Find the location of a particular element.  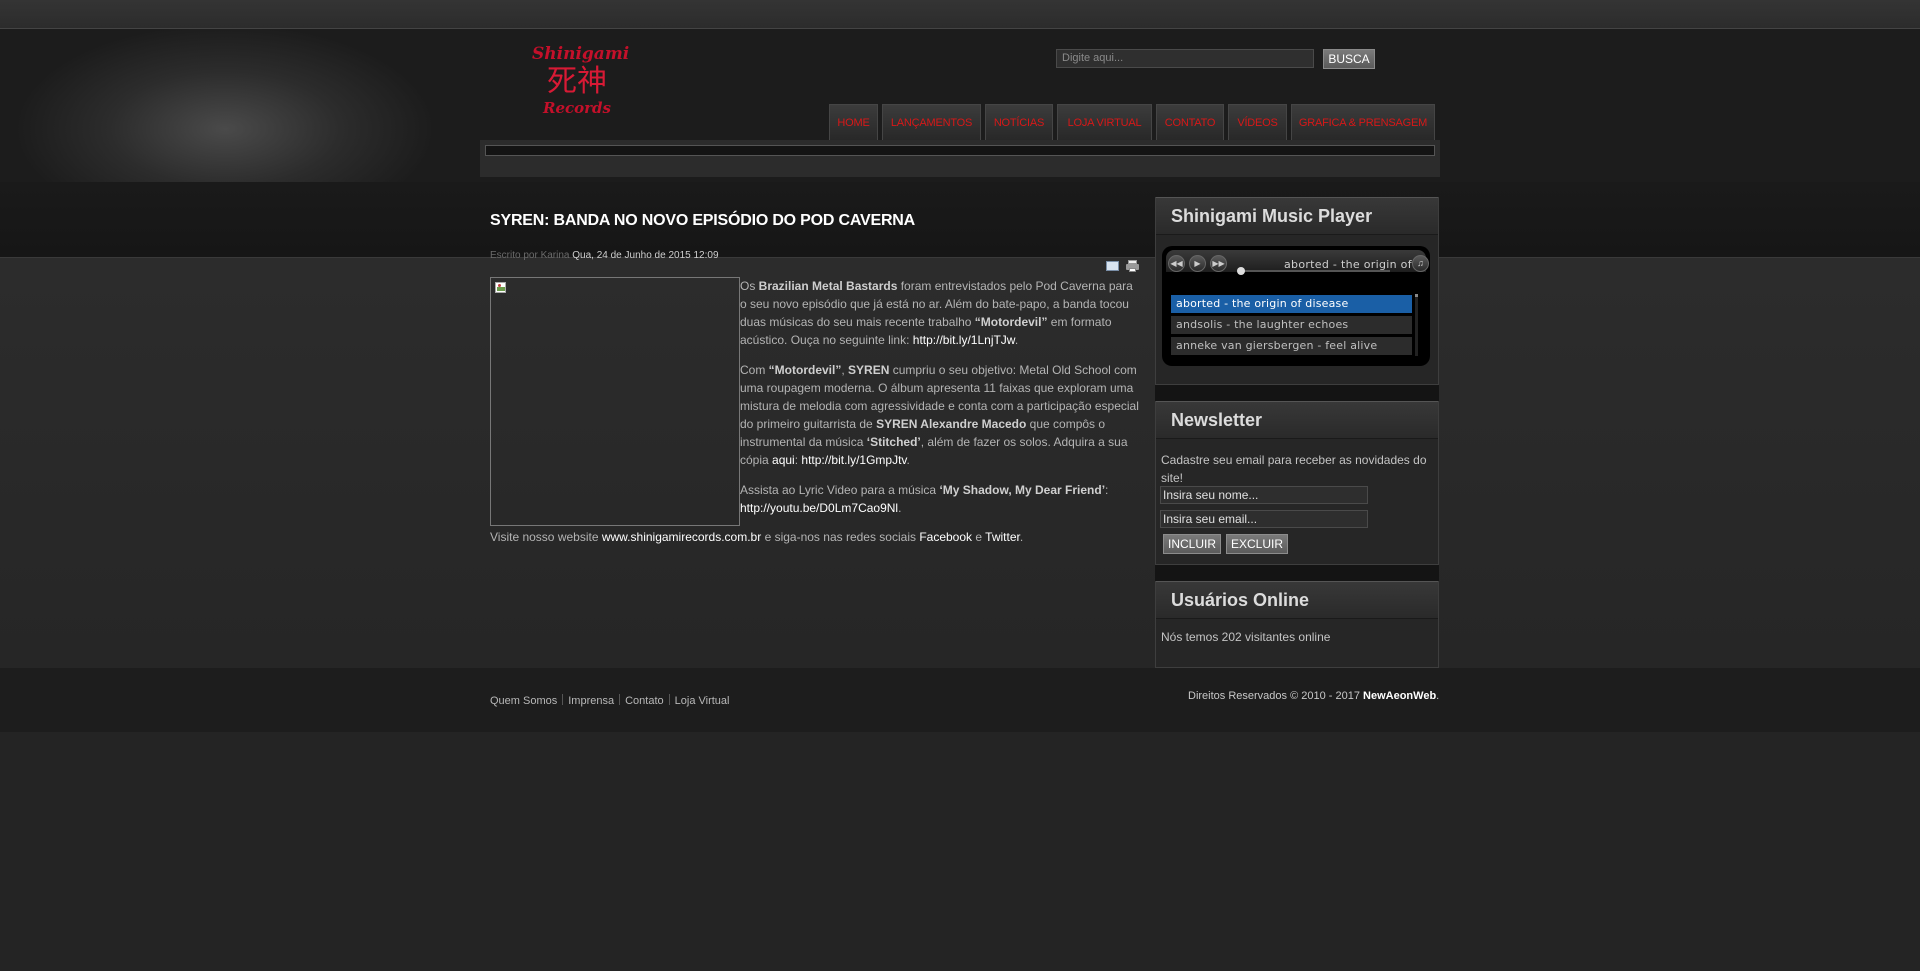

title-band is located at coordinates (960, 220).